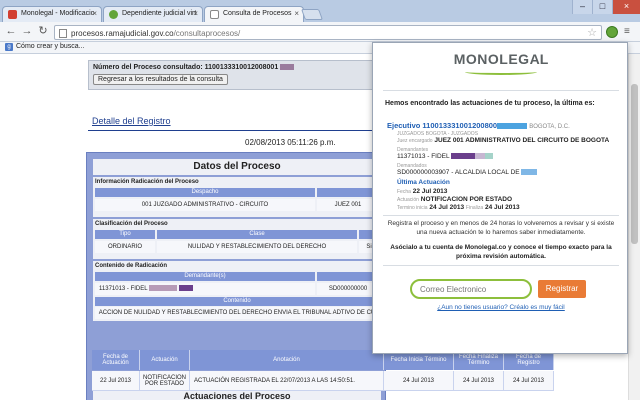 The width and height of the screenshot is (640, 400). I want to click on back-icon: ←, so click(11, 32).